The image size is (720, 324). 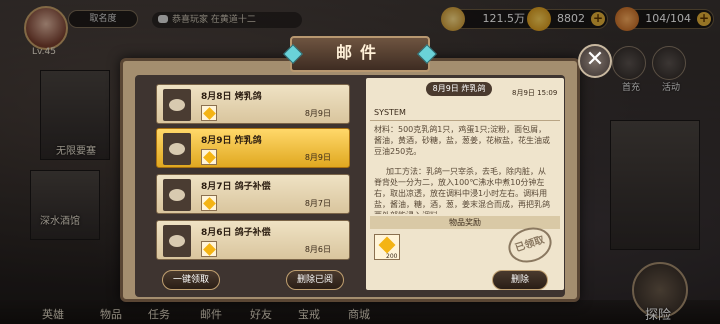 I want to click on delete-button: 删除, so click(x=520, y=280).